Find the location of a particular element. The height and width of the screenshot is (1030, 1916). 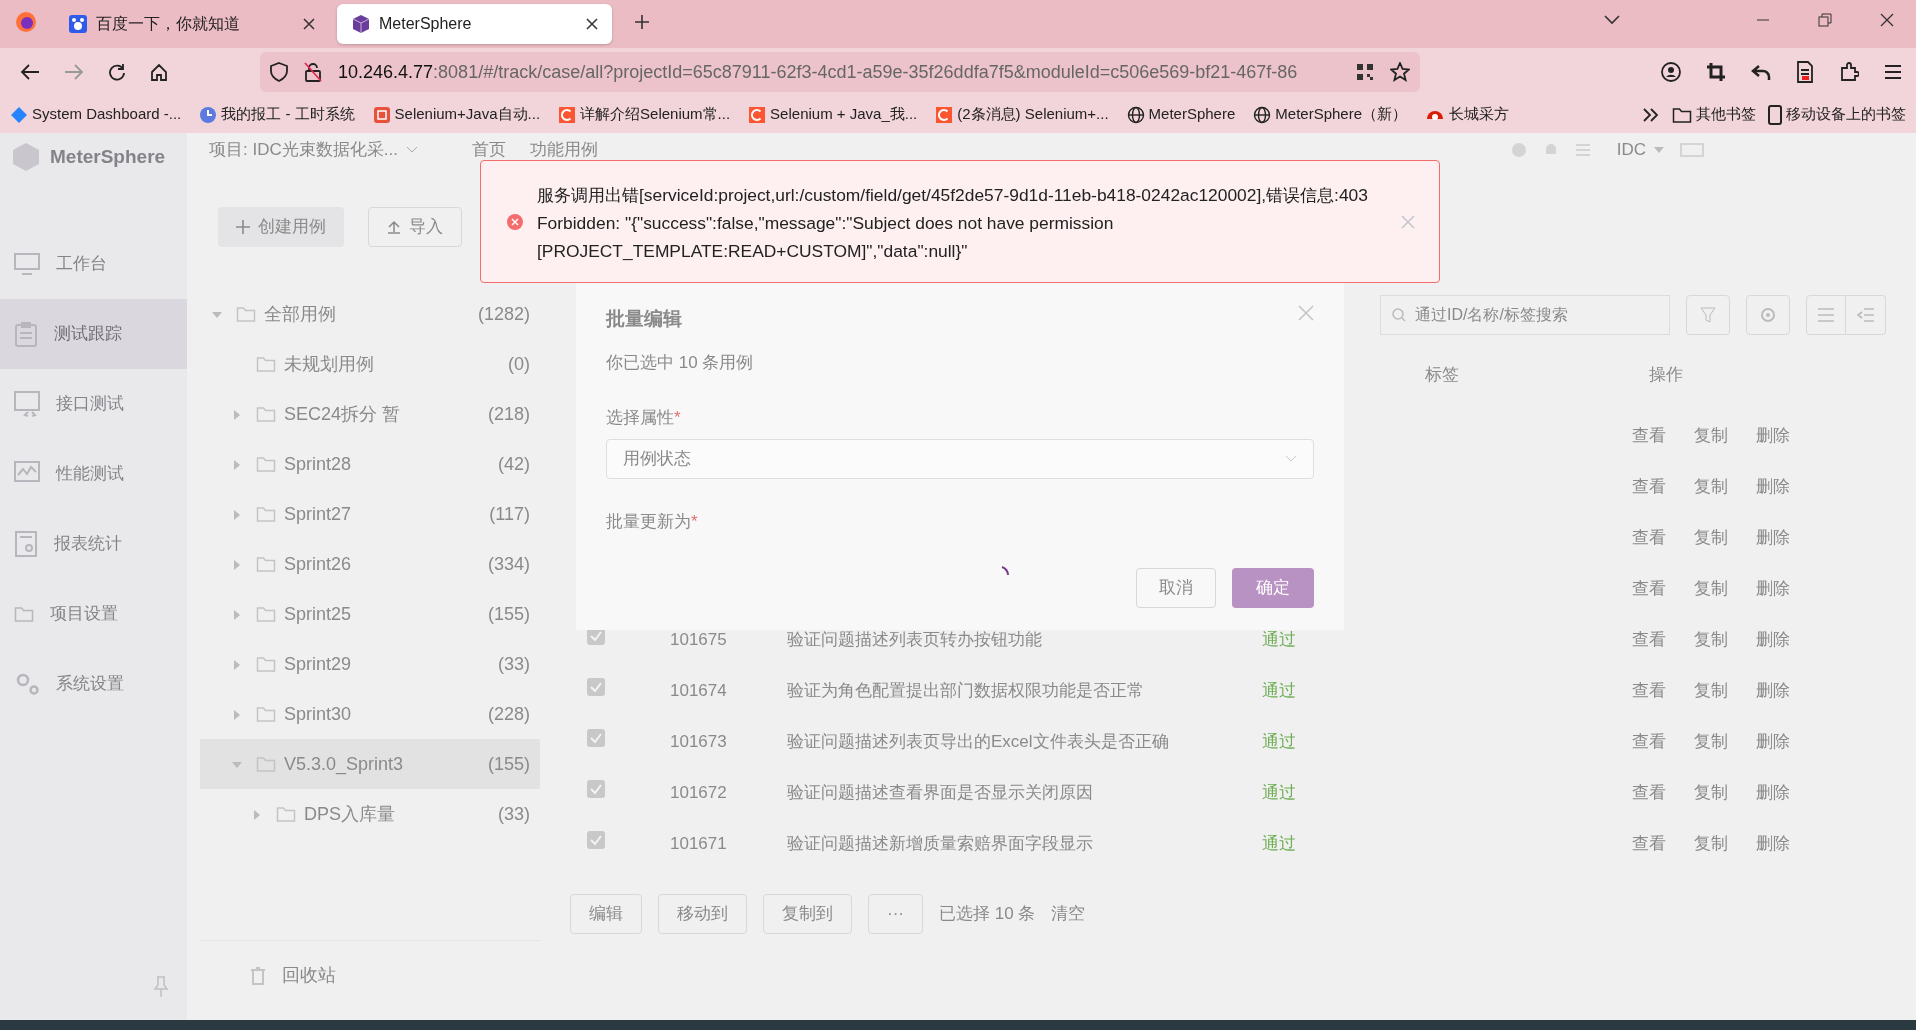

reload-icon is located at coordinates (117, 72).